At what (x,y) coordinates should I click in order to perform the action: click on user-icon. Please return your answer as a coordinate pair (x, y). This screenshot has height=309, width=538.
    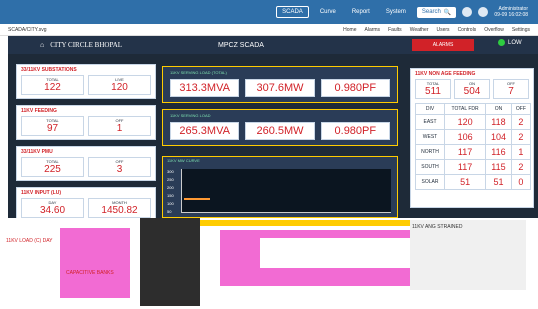
    Looking at the image, I should click on (483, 12).